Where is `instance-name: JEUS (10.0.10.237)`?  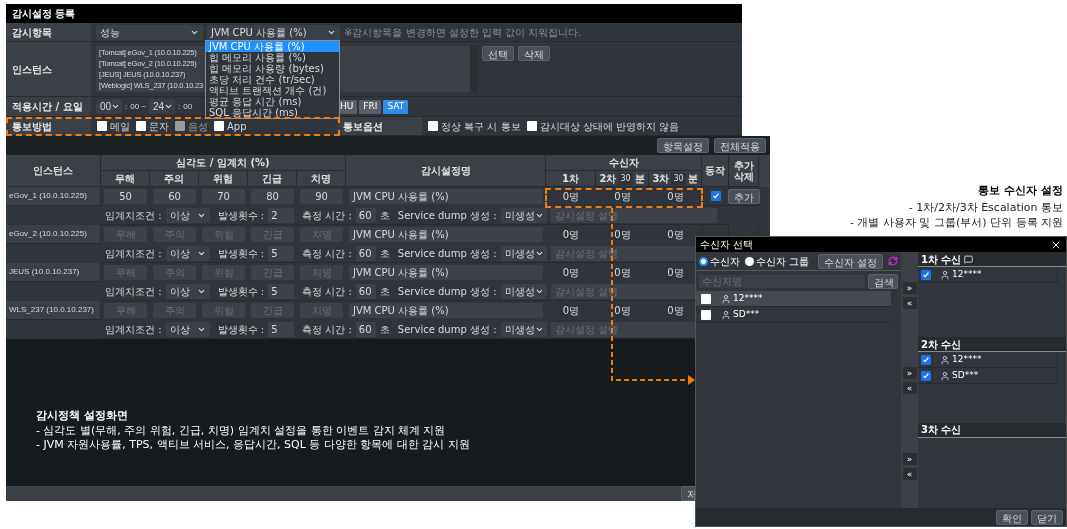 instance-name: JEUS (10.0.10.237) is located at coordinates (44, 272).